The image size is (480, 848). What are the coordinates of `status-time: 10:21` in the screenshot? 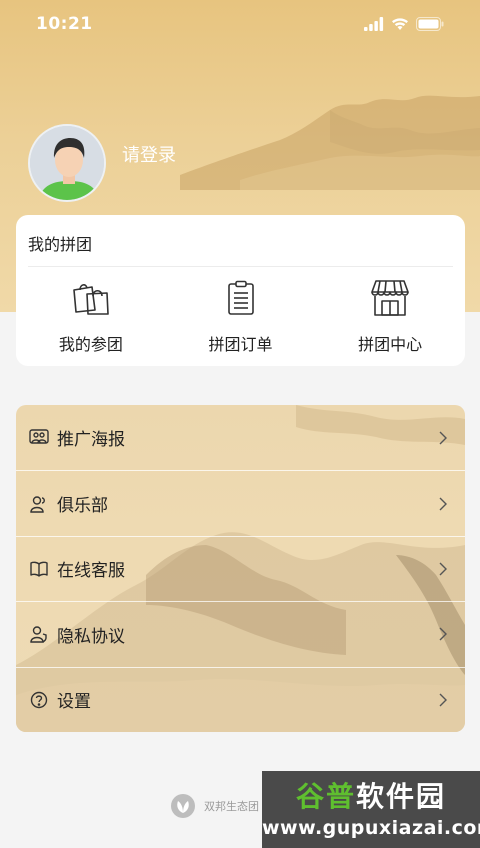 It's located at (64, 24).